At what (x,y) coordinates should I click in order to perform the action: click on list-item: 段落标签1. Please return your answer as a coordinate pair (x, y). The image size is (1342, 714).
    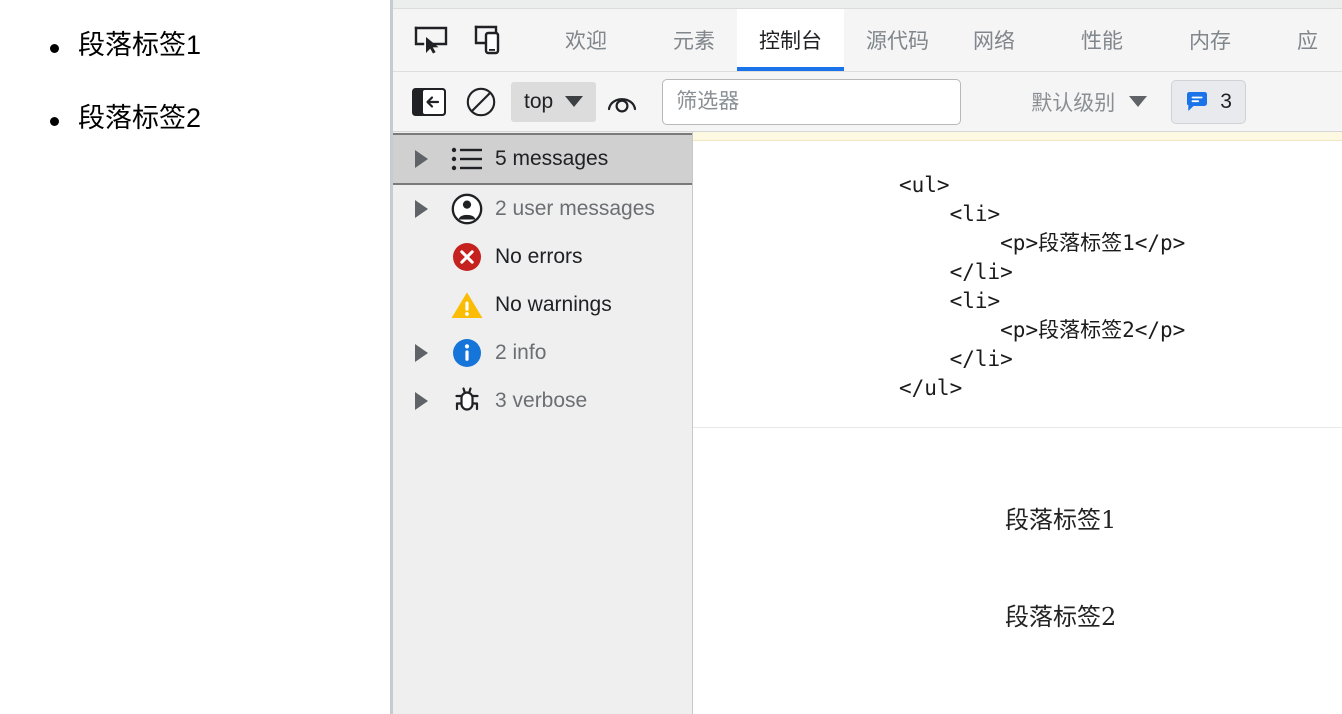
    Looking at the image, I should click on (195, 45).